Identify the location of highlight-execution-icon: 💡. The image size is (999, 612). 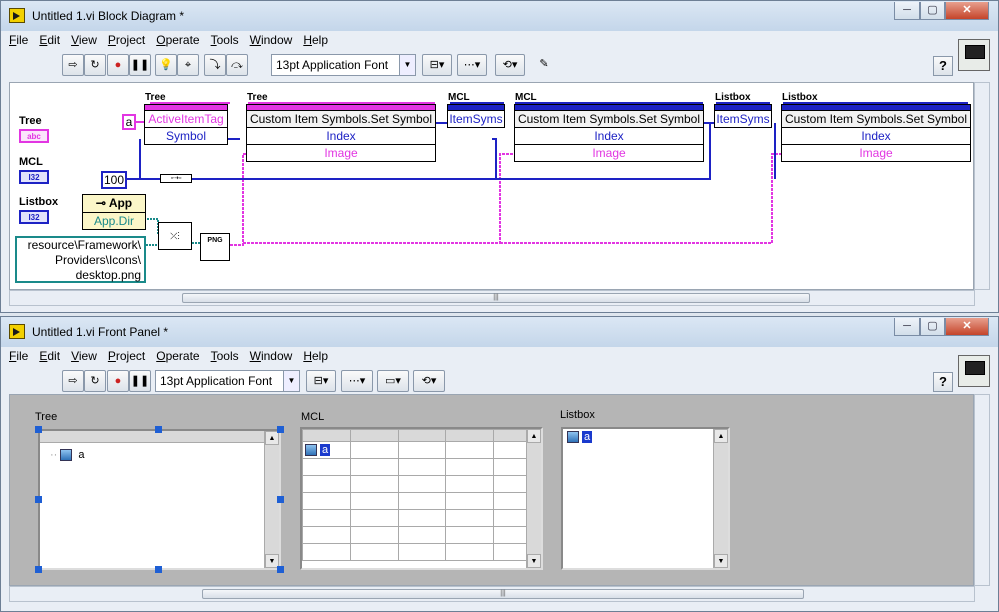
(166, 65).